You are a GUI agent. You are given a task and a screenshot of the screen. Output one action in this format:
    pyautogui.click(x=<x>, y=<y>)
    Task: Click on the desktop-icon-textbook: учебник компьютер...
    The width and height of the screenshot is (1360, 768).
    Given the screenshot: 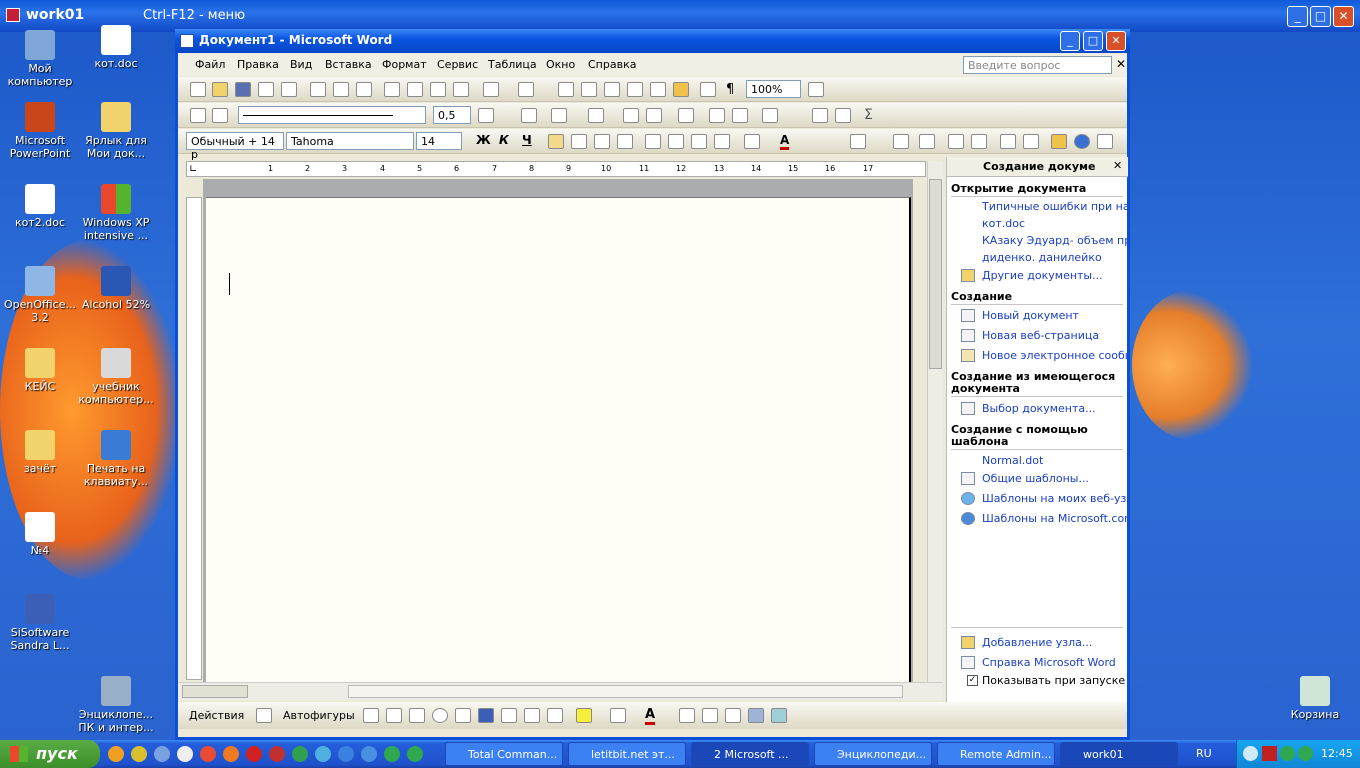 What is the action you would take?
    pyautogui.click(x=116, y=377)
    